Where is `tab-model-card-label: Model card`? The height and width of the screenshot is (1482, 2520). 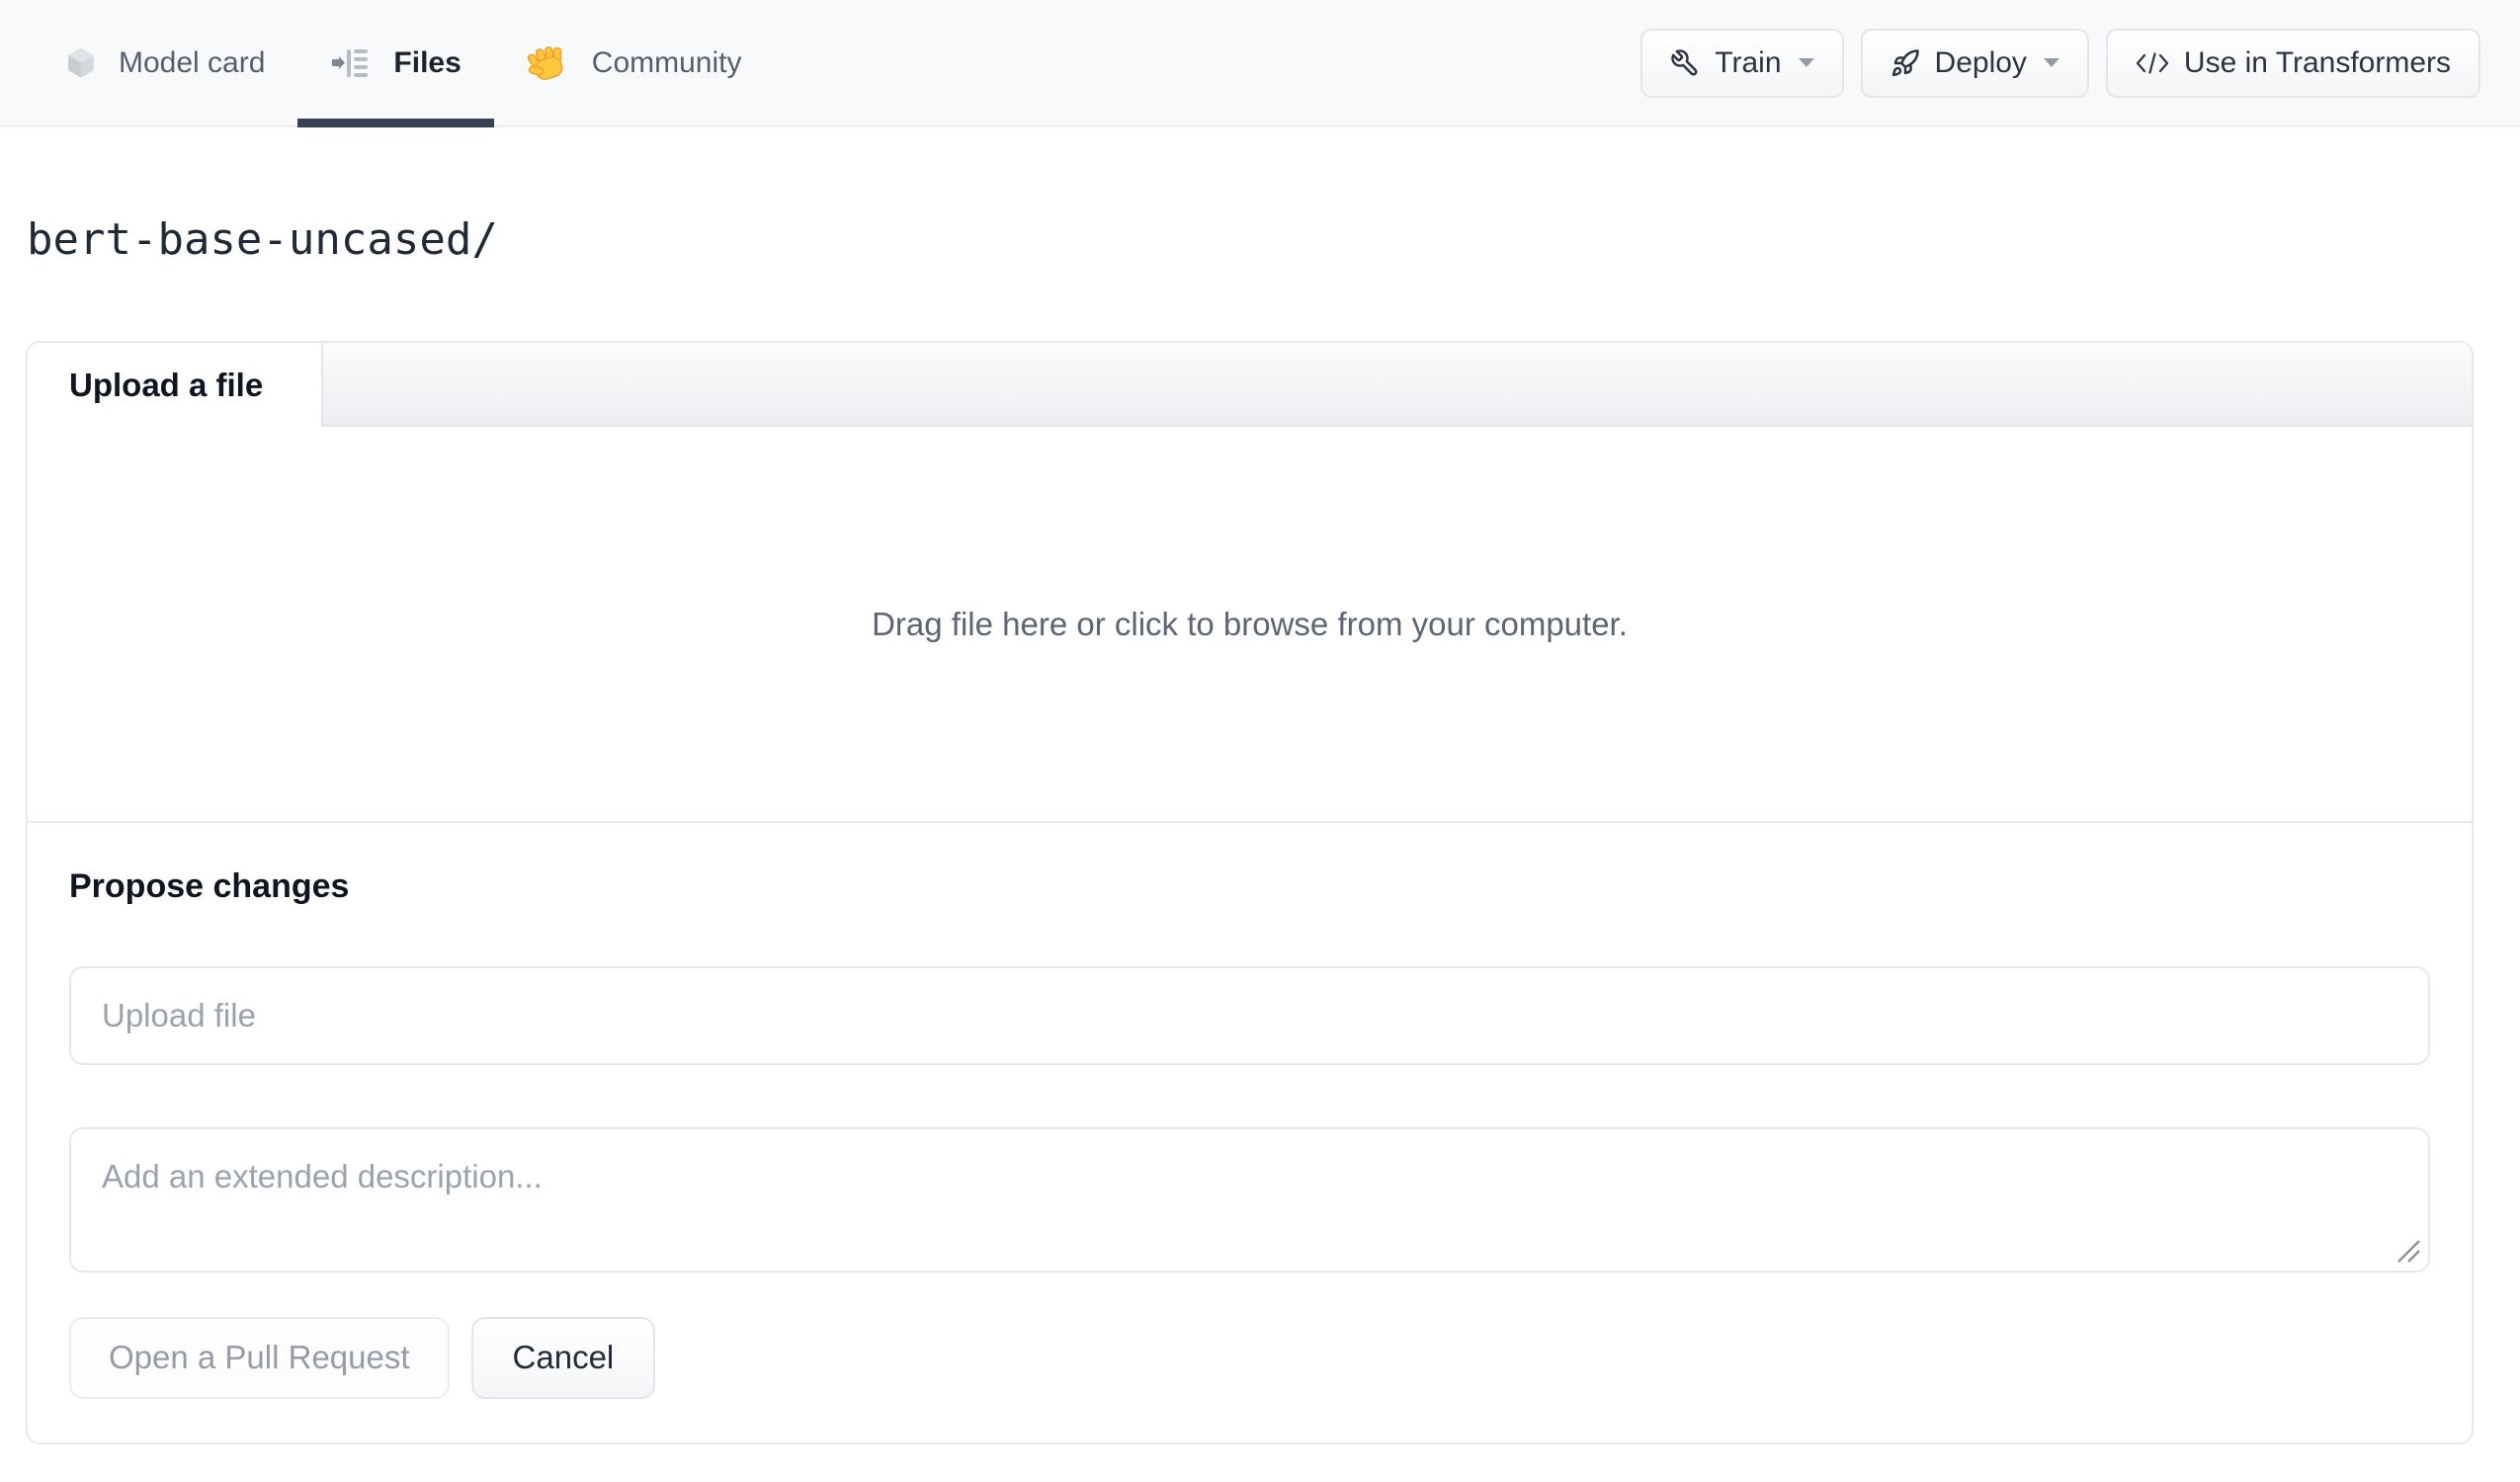
tab-model-card-label: Model card is located at coordinates (192, 62).